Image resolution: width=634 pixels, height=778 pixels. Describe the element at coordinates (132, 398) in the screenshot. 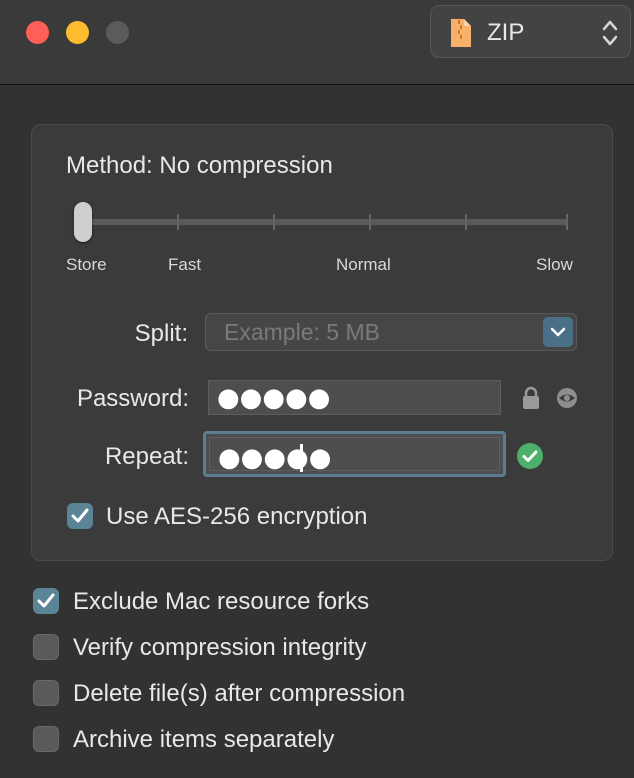

I see `password-label: Password:` at that location.